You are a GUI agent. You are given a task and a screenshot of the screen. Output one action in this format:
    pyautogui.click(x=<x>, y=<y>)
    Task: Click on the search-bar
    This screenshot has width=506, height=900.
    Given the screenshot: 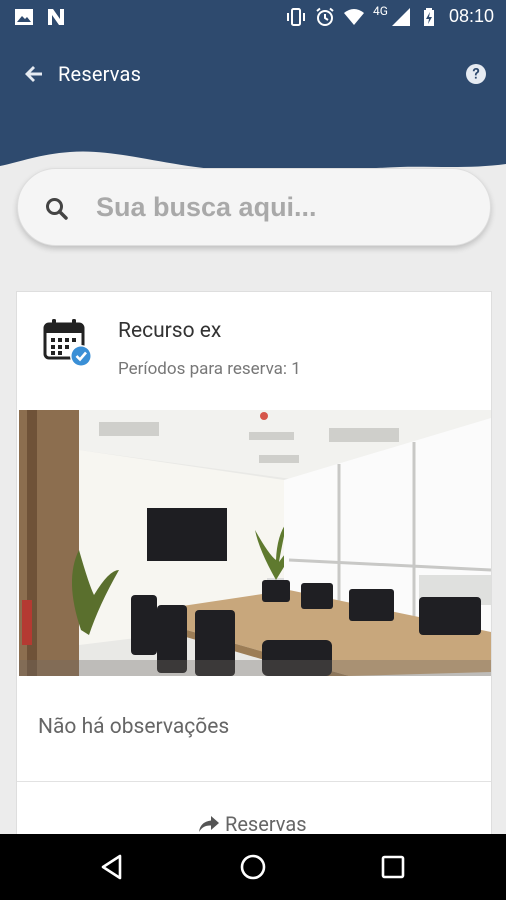 What is the action you would take?
    pyautogui.click(x=254, y=207)
    